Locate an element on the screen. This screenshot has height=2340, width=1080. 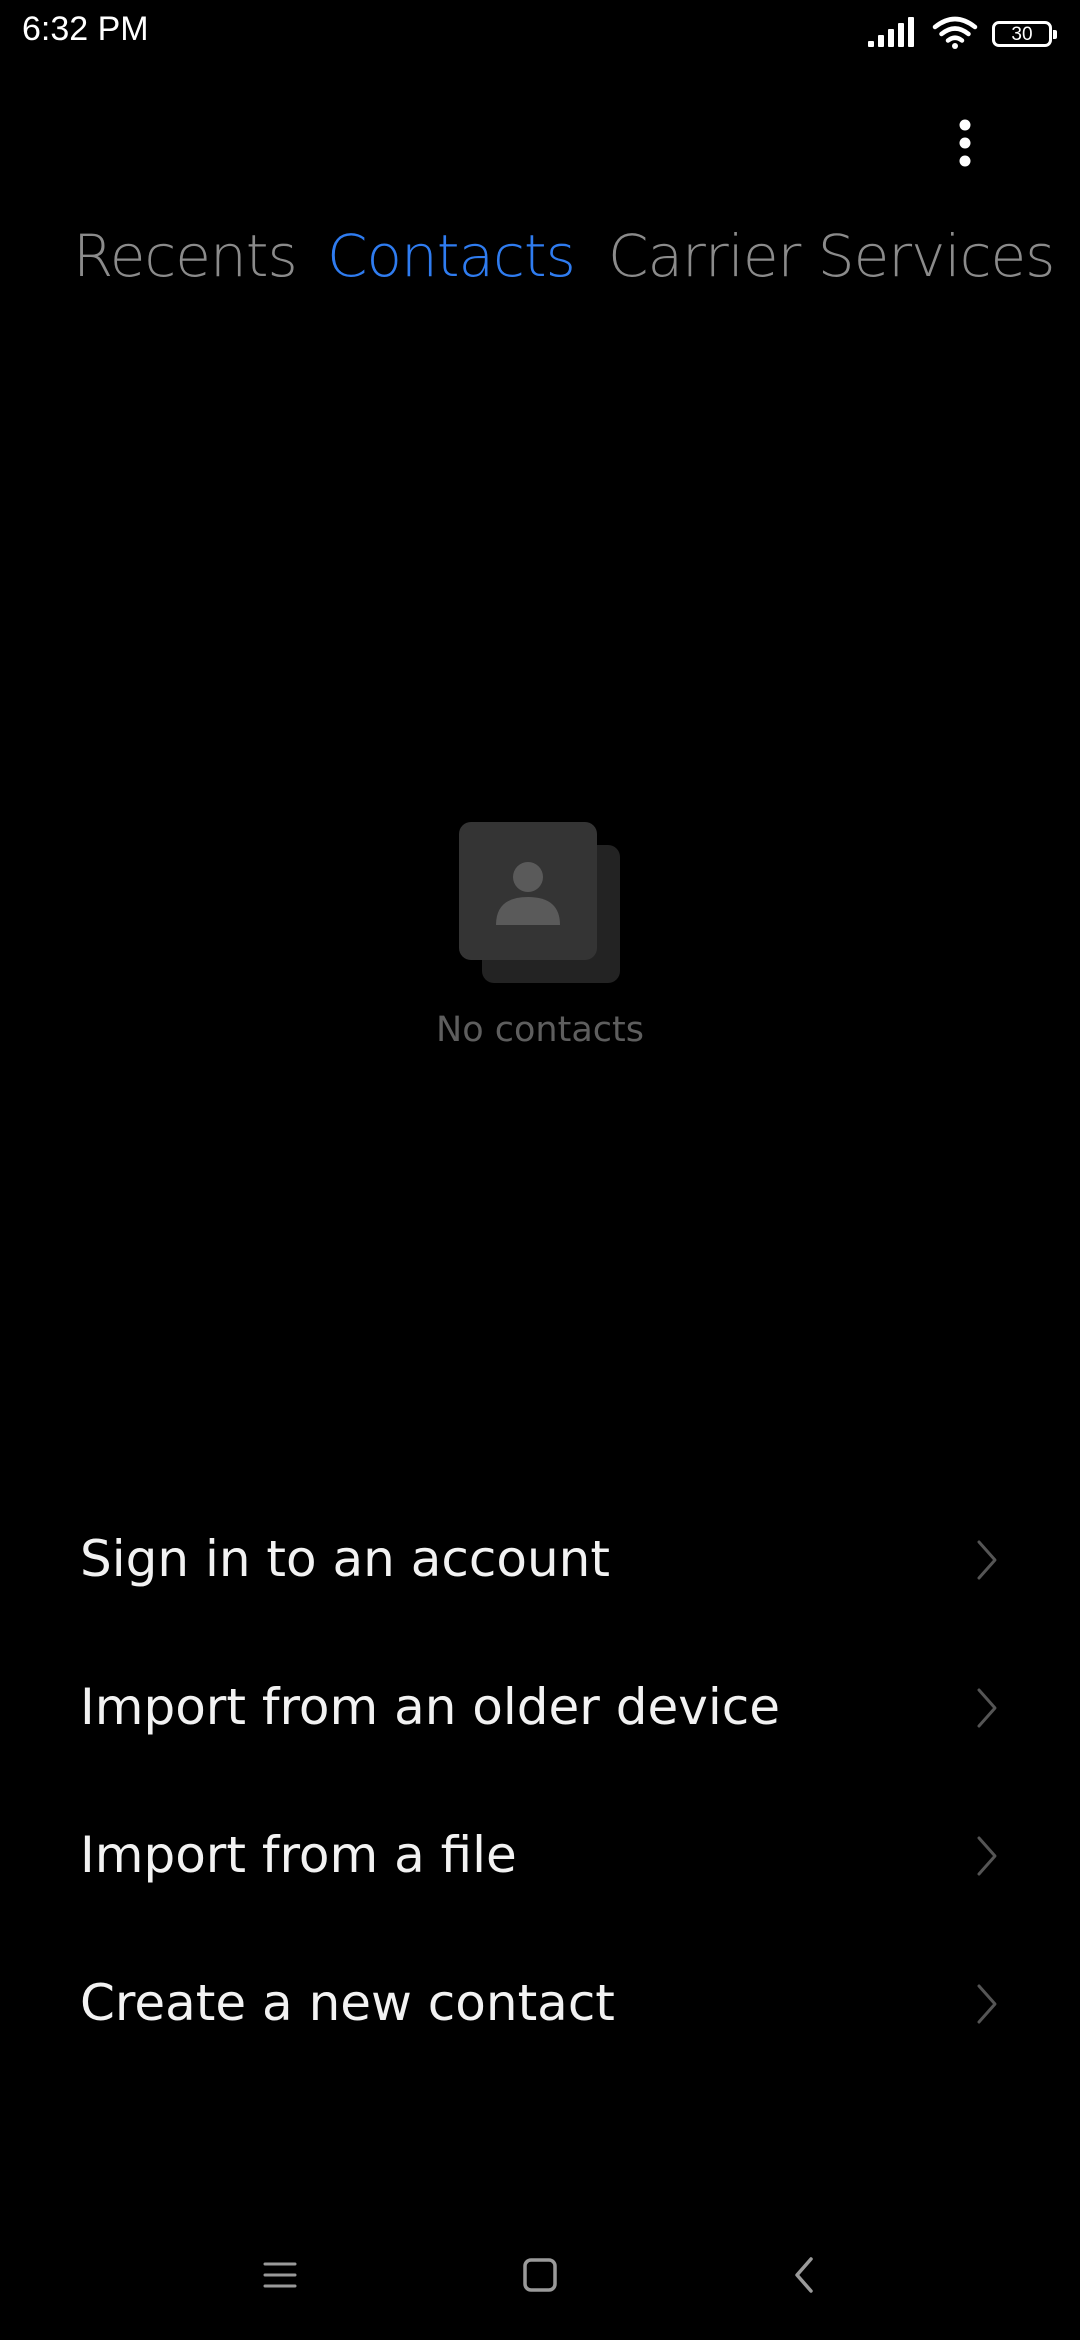
wifi-icon is located at coordinates (955, 34).